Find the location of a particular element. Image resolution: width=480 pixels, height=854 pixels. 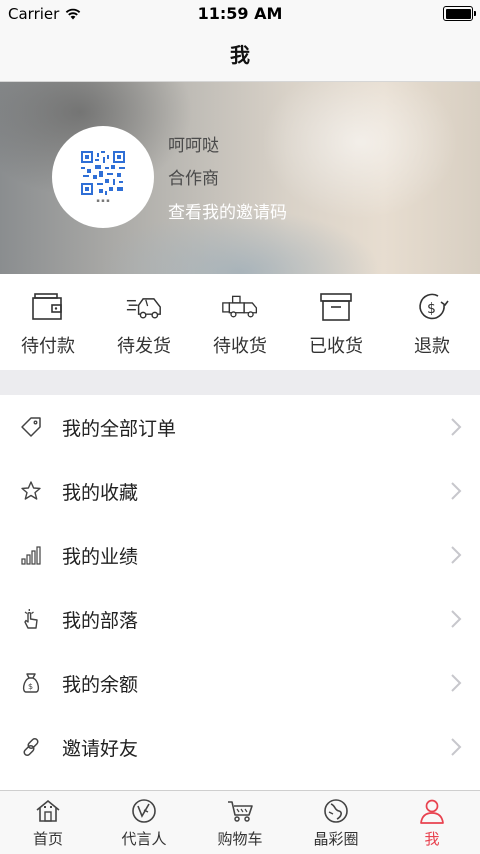

refund-icon: $ is located at coordinates (434, 306).